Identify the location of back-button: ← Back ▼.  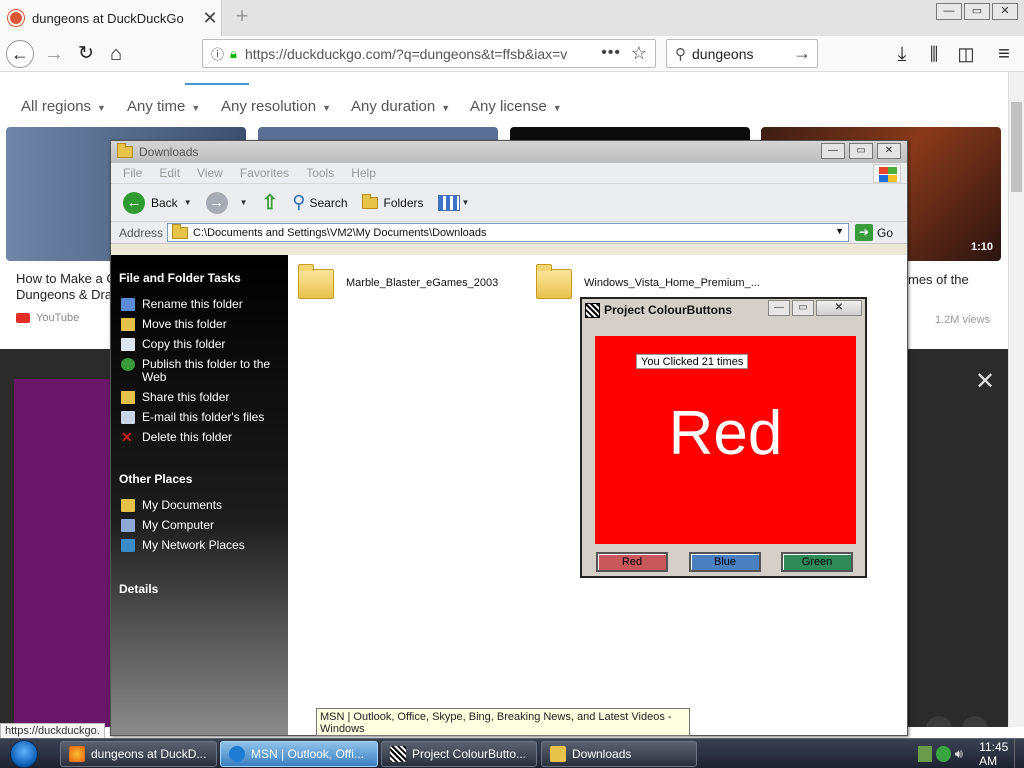
(157, 202).